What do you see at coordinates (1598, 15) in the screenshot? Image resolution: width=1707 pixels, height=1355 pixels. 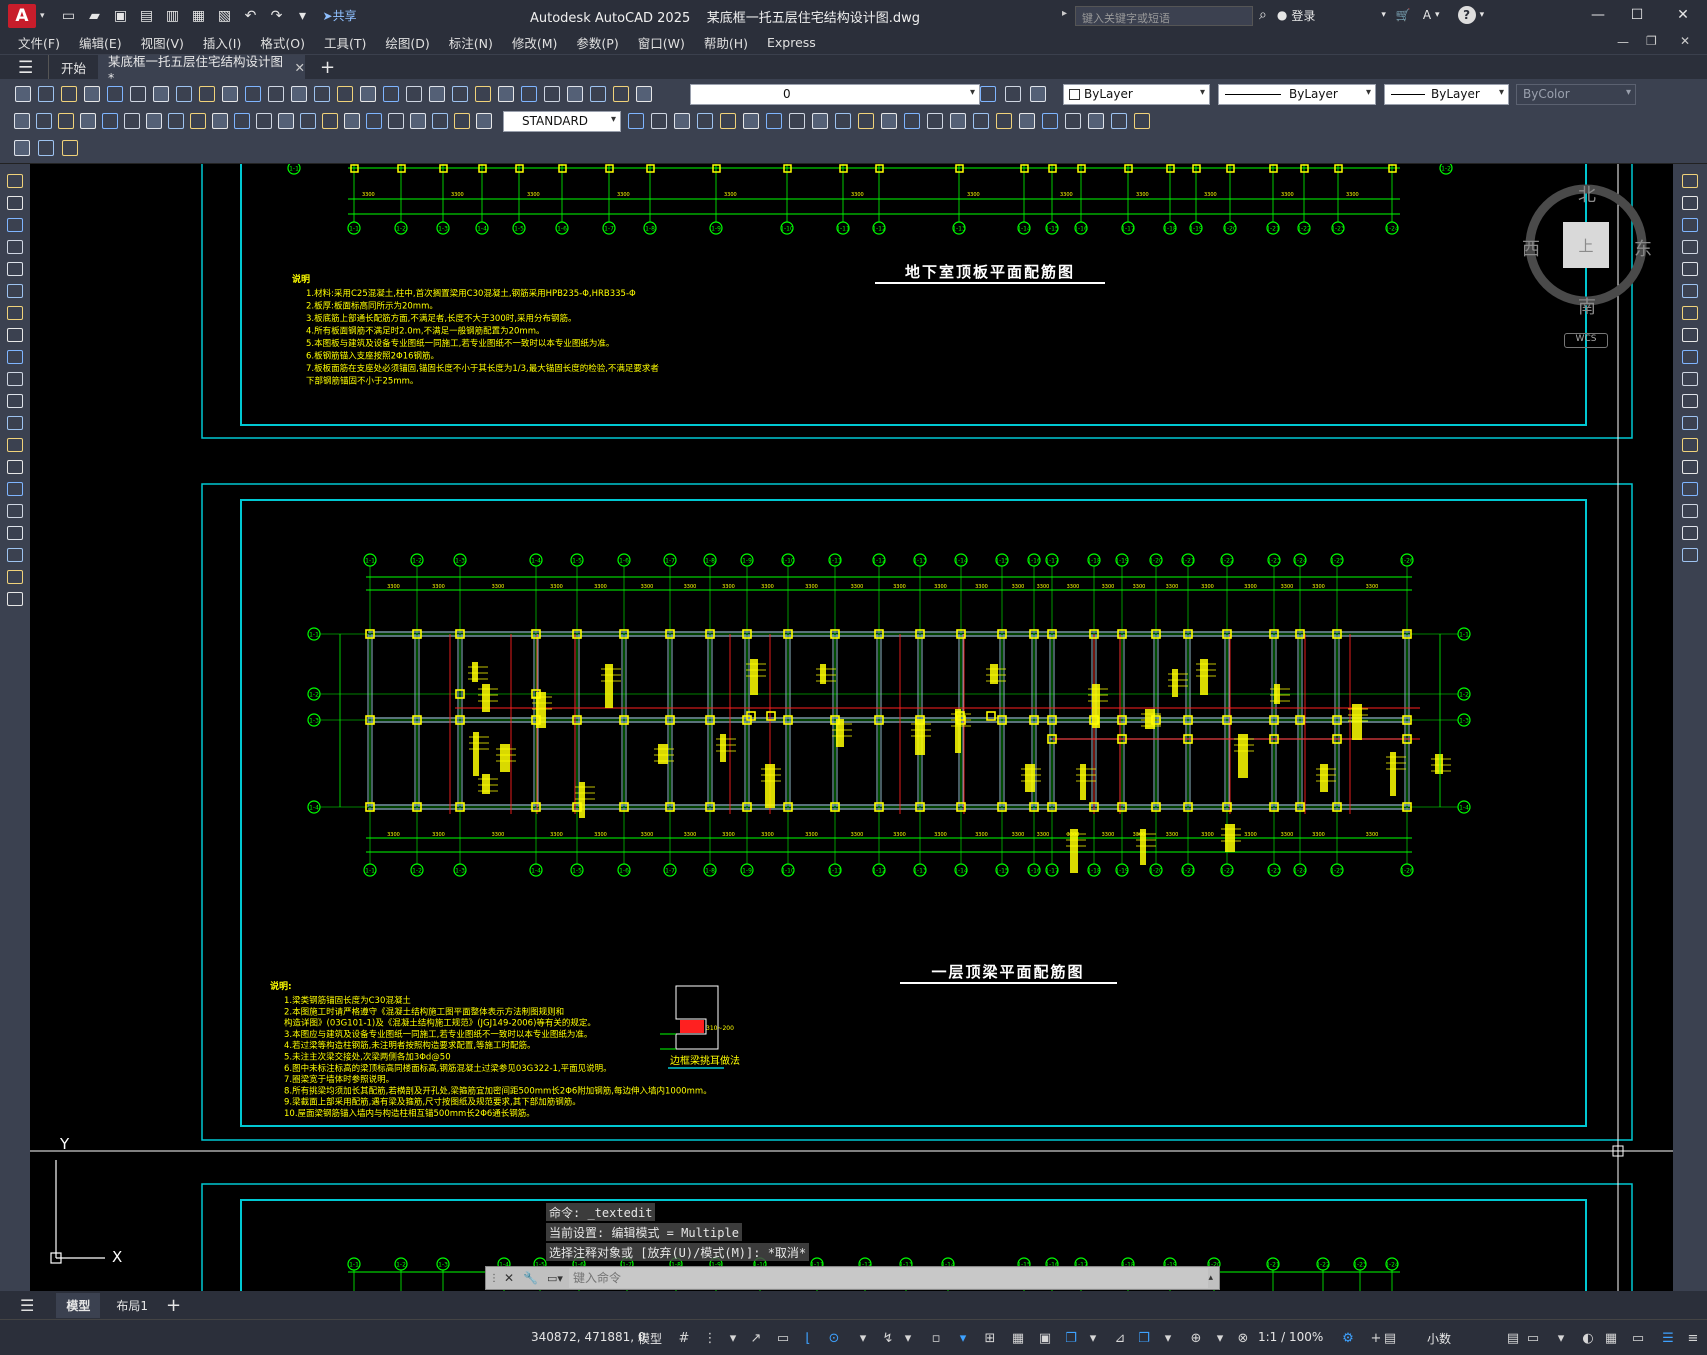 I see `minimize-button: —` at bounding box center [1598, 15].